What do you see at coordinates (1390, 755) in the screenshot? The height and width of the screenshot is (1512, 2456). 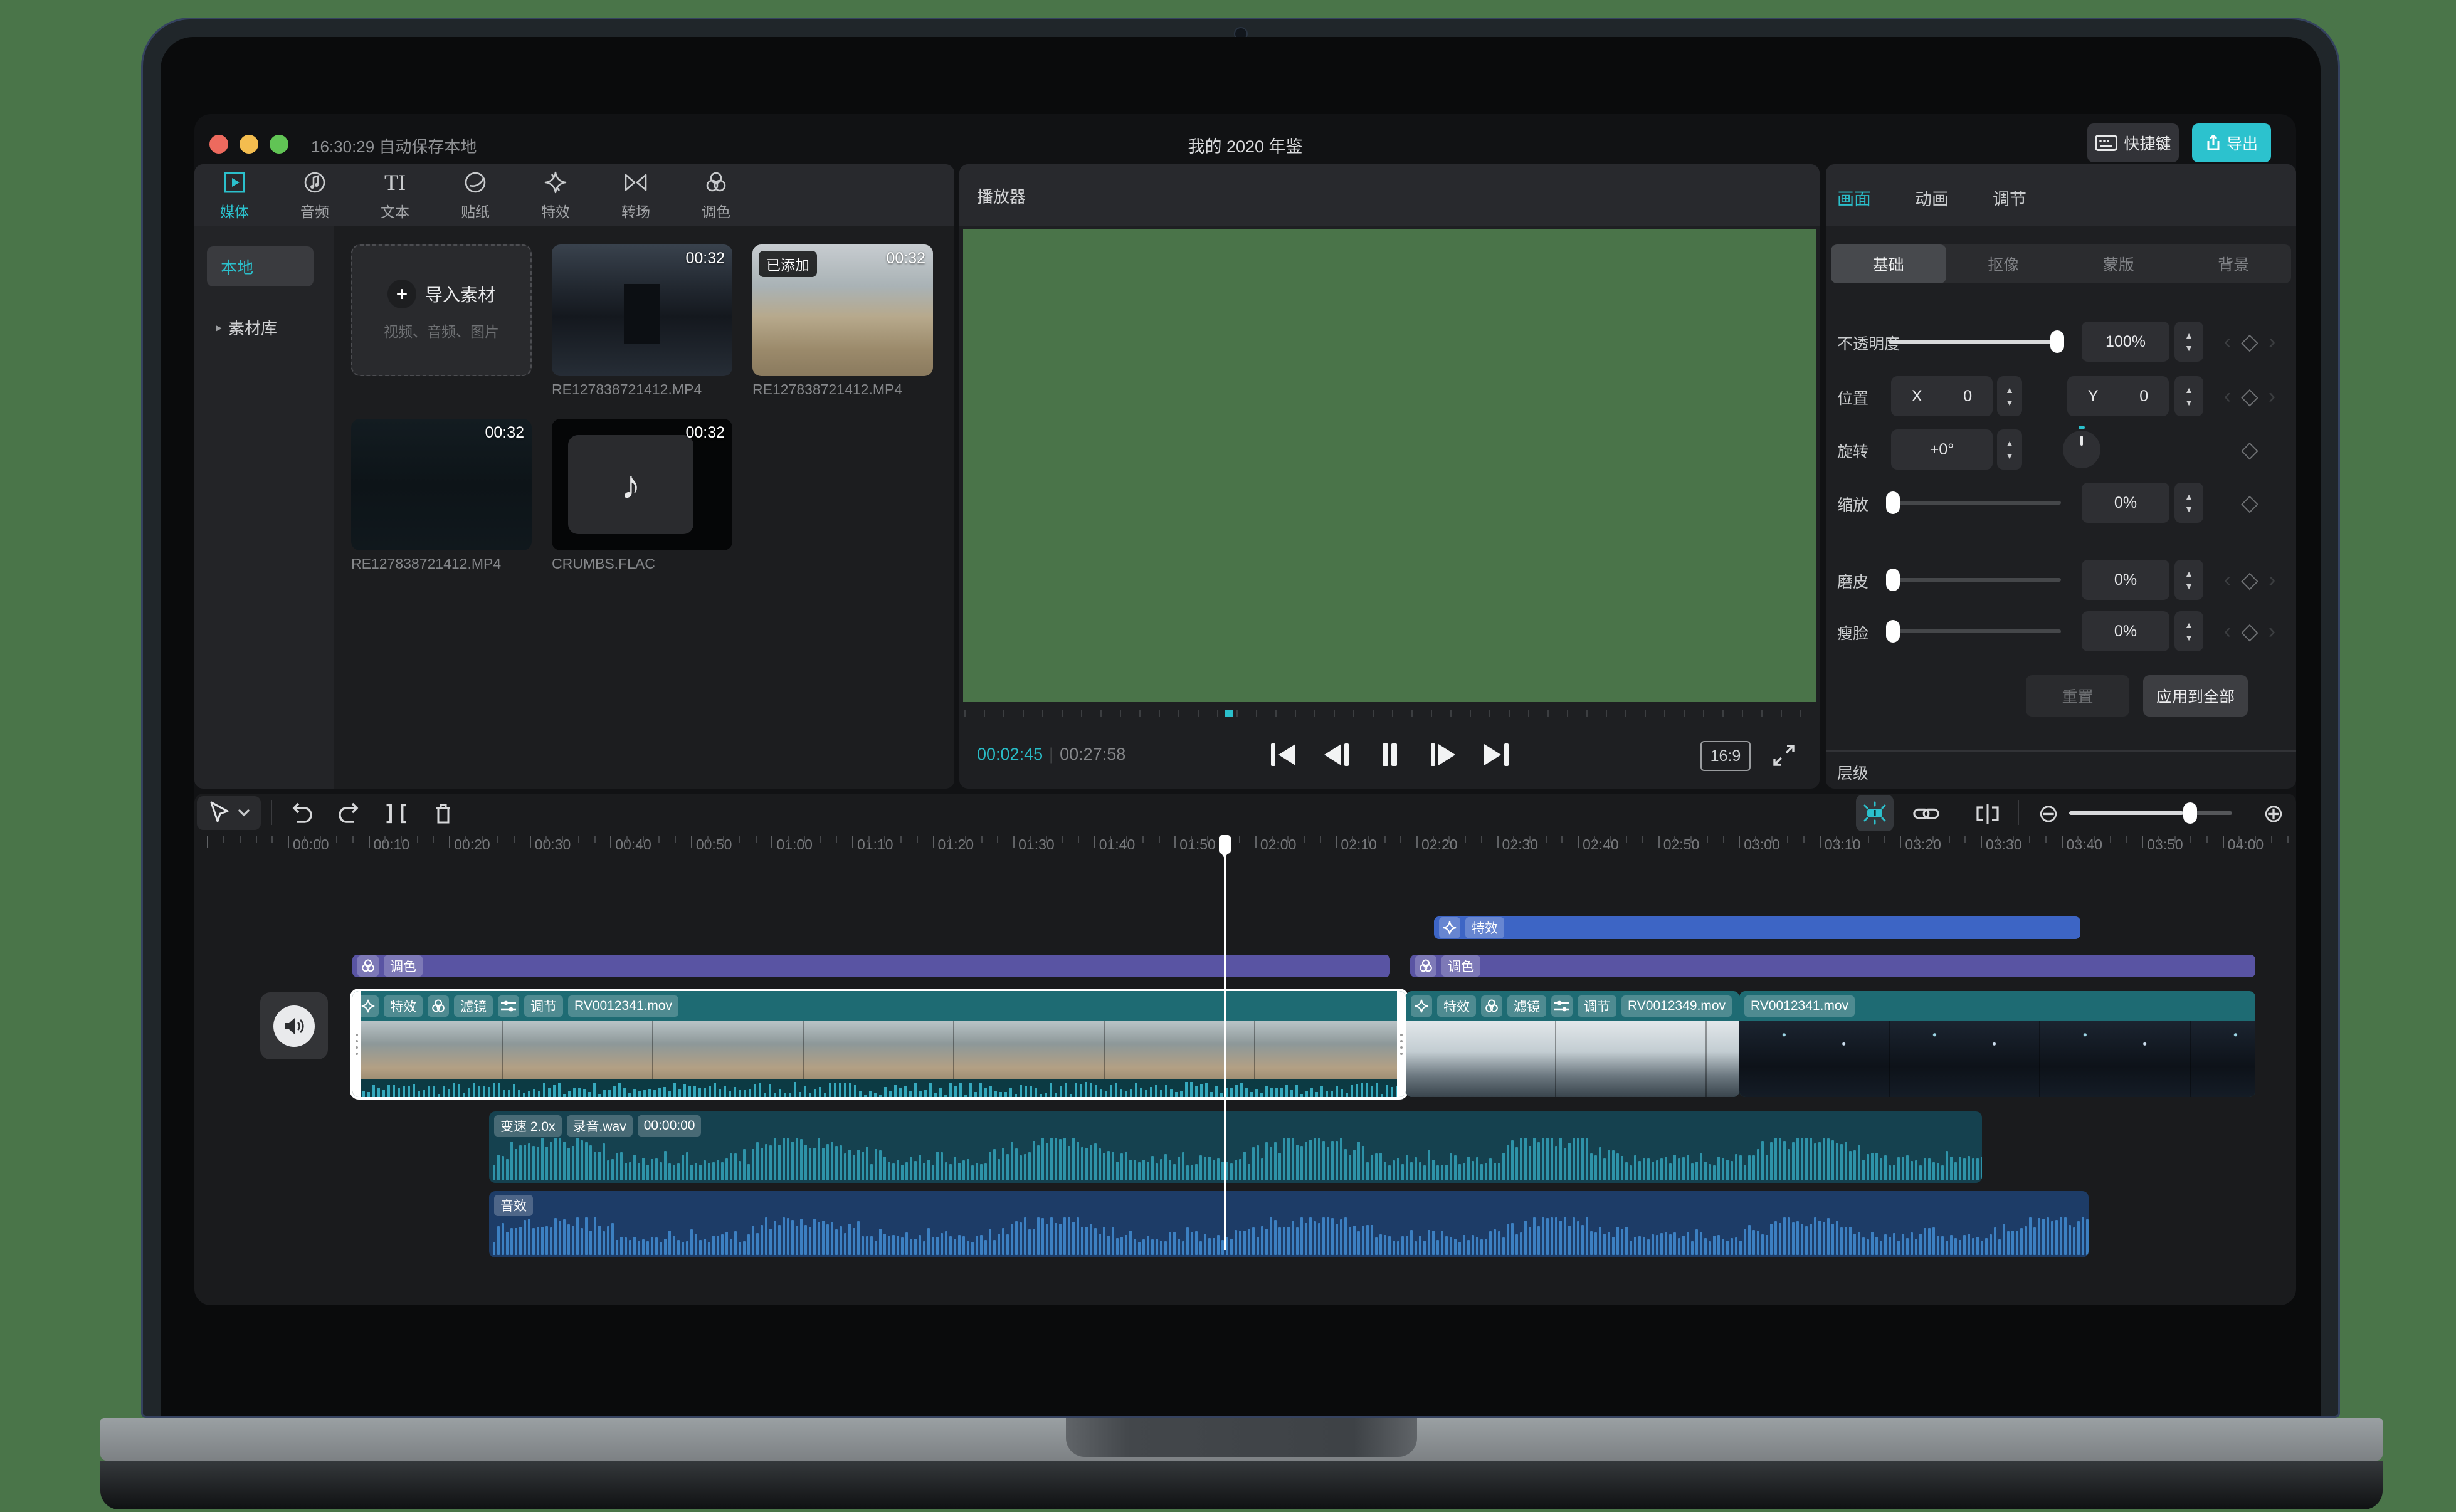 I see `pause-button` at bounding box center [1390, 755].